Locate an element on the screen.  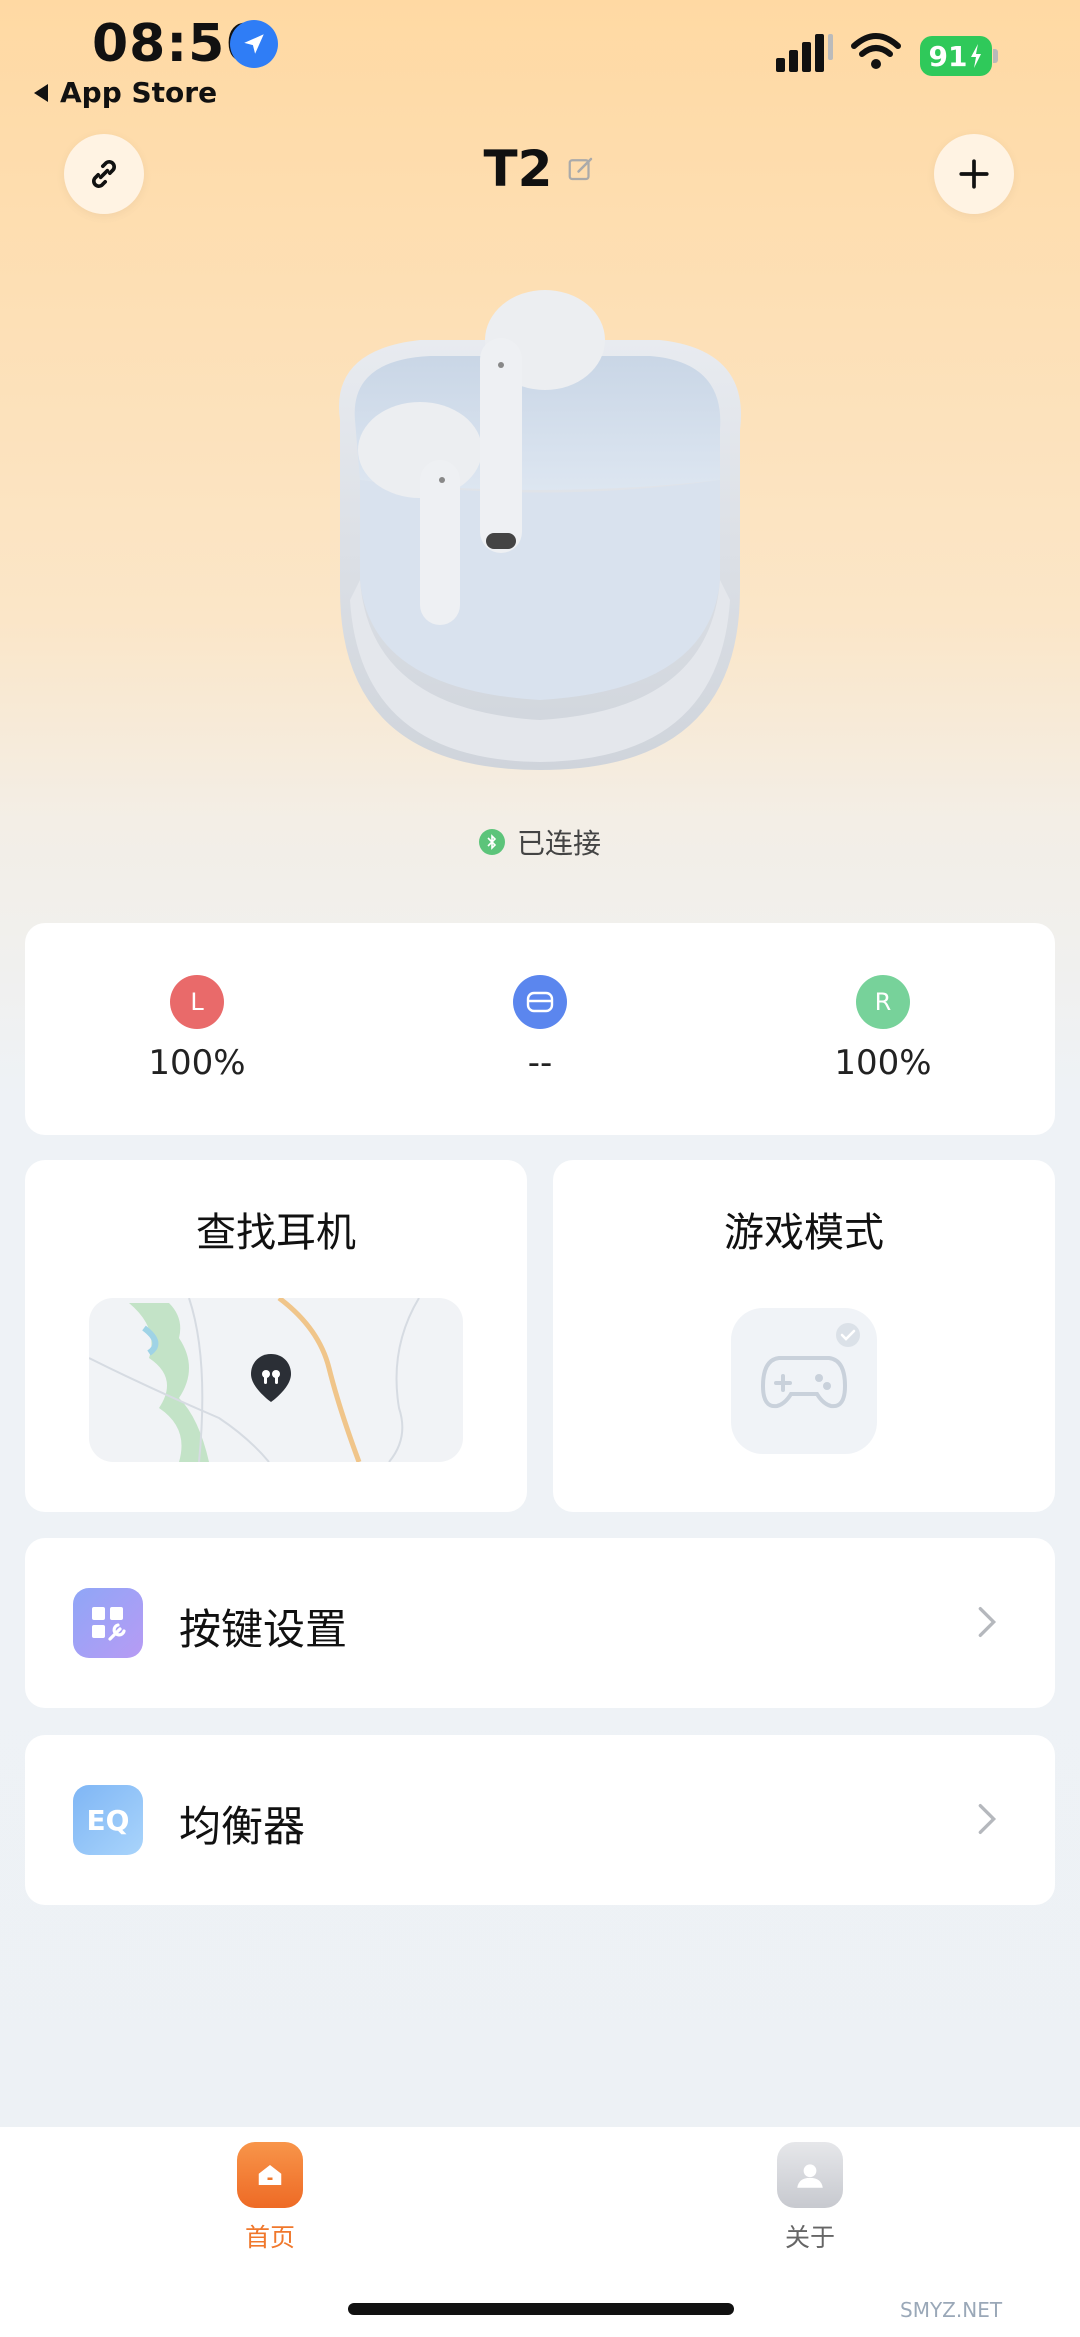
grid-wrench-icon is located at coordinates (108, 1623).